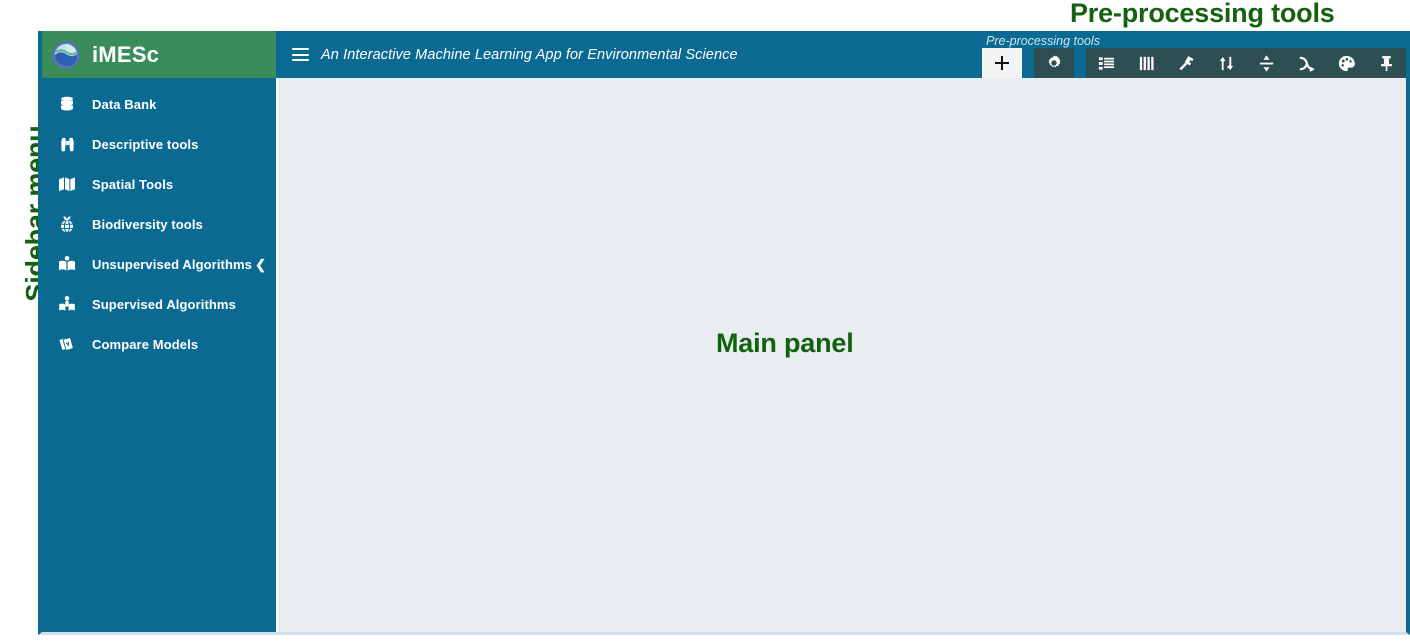  Describe the element at coordinates (67, 304) in the screenshot. I see `person-book-icon` at that location.